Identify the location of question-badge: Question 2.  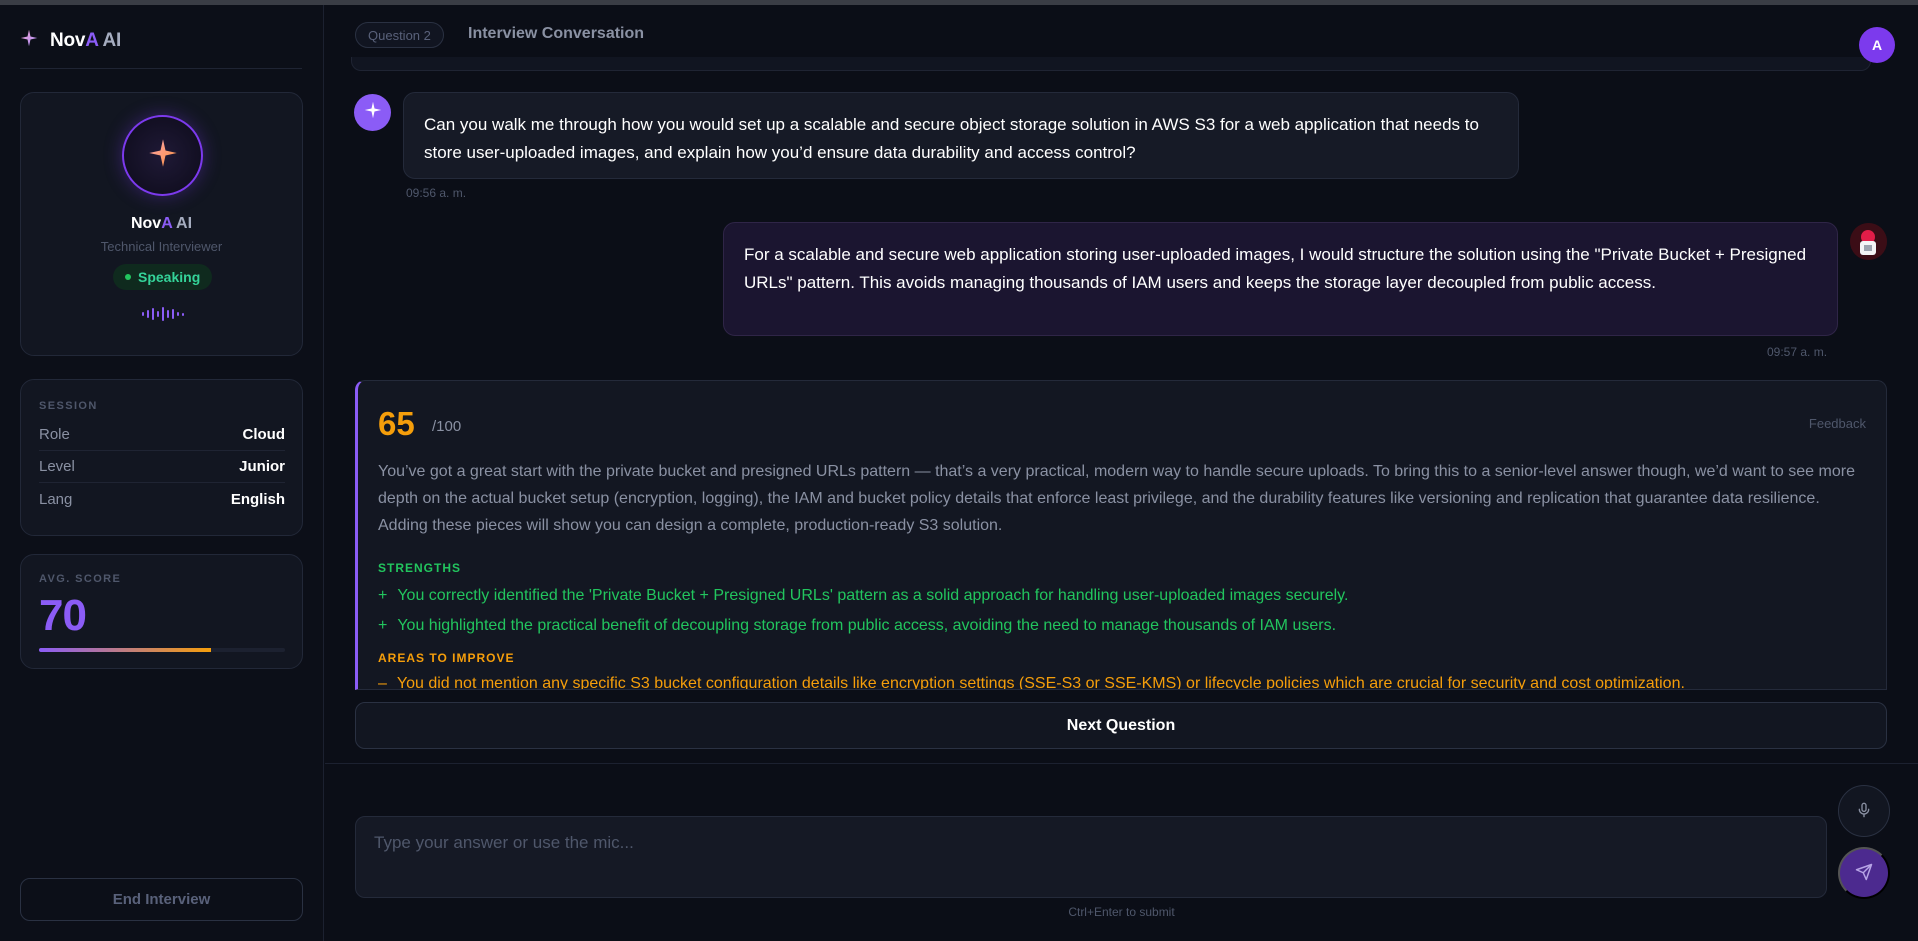
(399, 35).